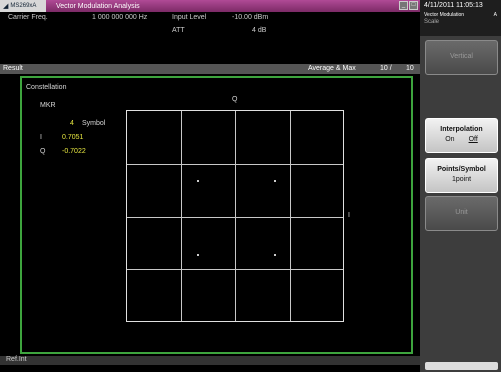 Image resolution: width=501 pixels, height=372 pixels. Describe the element at coordinates (259, 30) in the screenshot. I see `att-value: 4 dB` at that location.